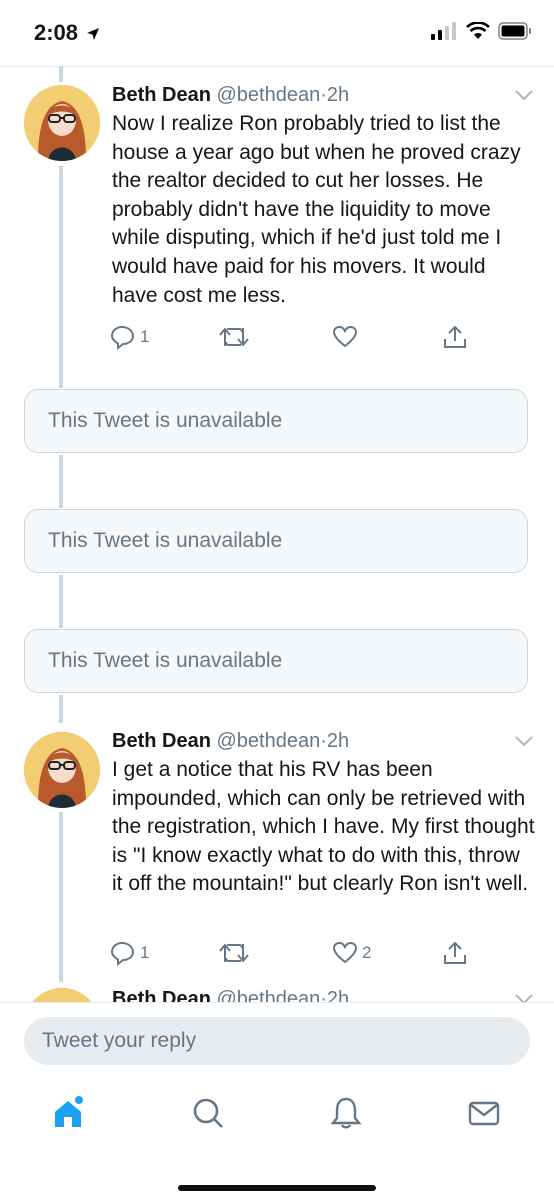 This screenshot has height=1200, width=554. I want to click on tab-search, so click(208, 1113).